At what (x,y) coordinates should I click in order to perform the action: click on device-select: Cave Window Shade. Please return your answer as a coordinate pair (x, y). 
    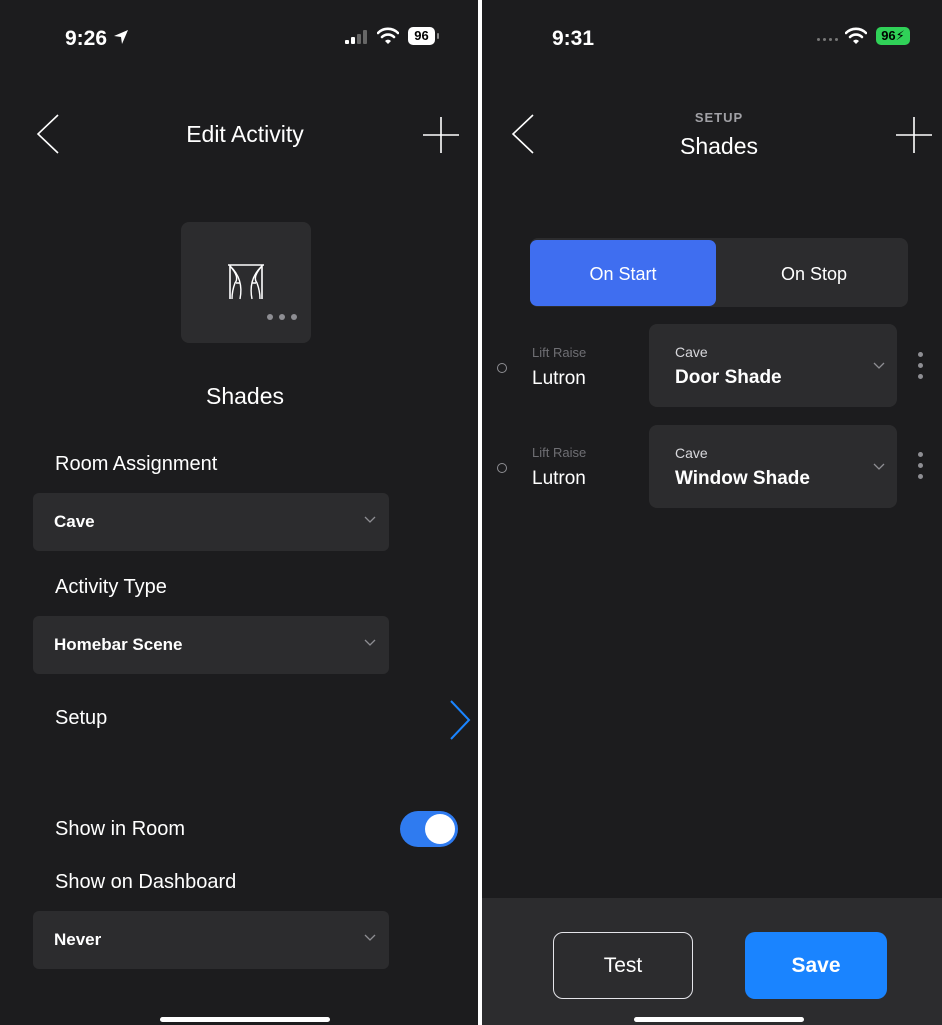
    Looking at the image, I should click on (773, 466).